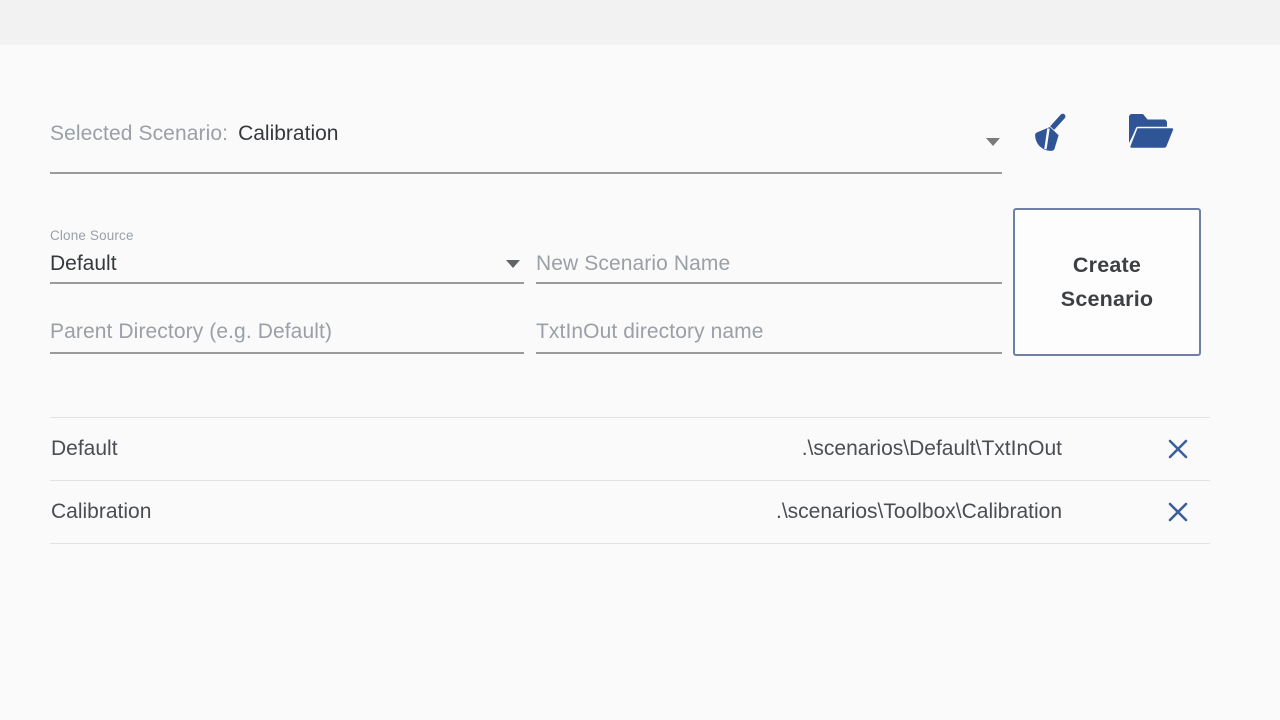  Describe the element at coordinates (630, 543) in the screenshot. I see `table-divider-bottom` at that location.